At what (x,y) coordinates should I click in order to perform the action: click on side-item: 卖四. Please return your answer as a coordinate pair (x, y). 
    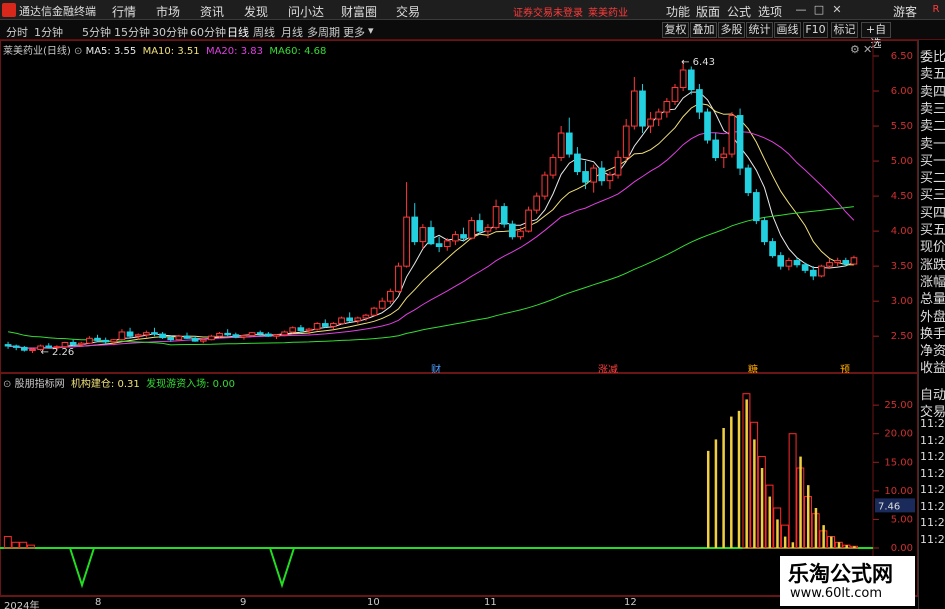
    Looking at the image, I should click on (932, 89).